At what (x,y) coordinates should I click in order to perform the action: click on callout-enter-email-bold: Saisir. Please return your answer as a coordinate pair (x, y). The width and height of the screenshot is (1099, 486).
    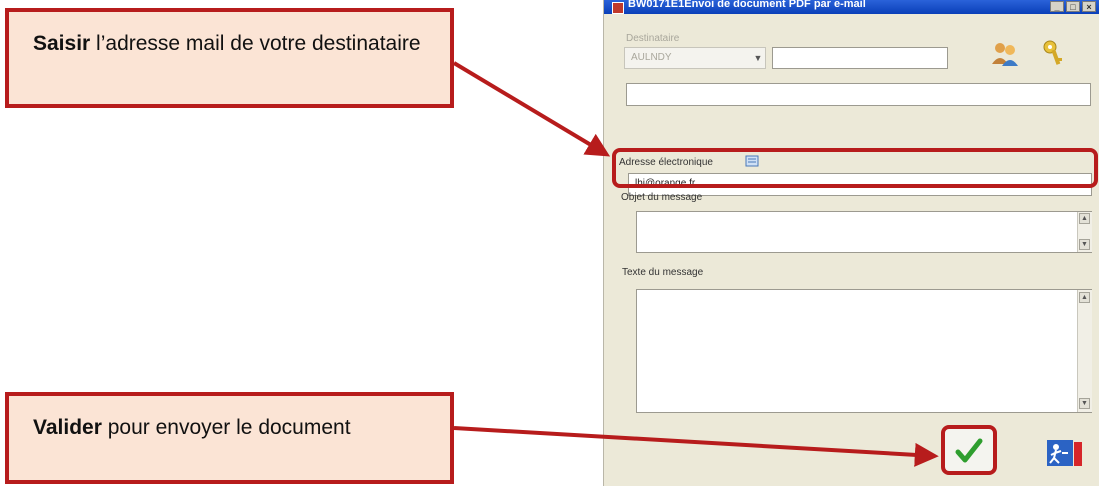
    Looking at the image, I should click on (62, 43).